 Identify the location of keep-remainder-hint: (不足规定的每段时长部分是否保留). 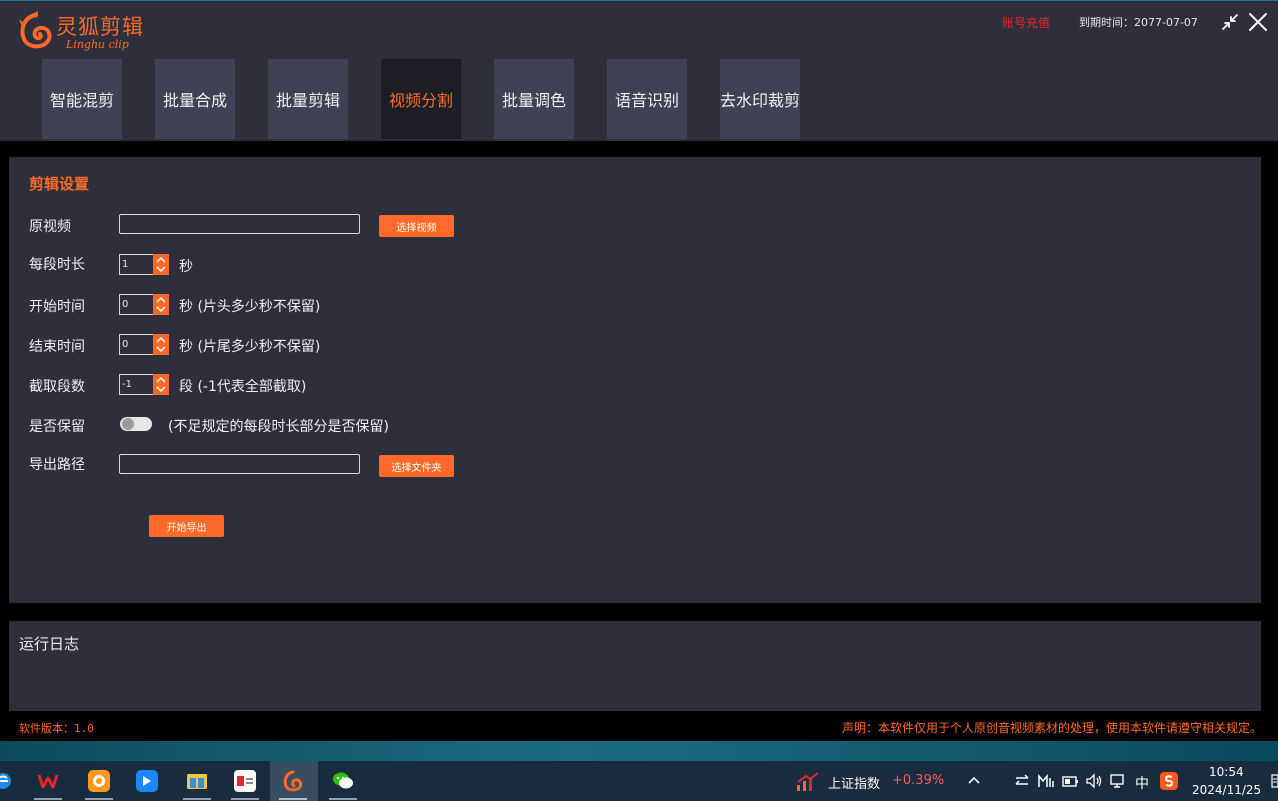
(278, 427).